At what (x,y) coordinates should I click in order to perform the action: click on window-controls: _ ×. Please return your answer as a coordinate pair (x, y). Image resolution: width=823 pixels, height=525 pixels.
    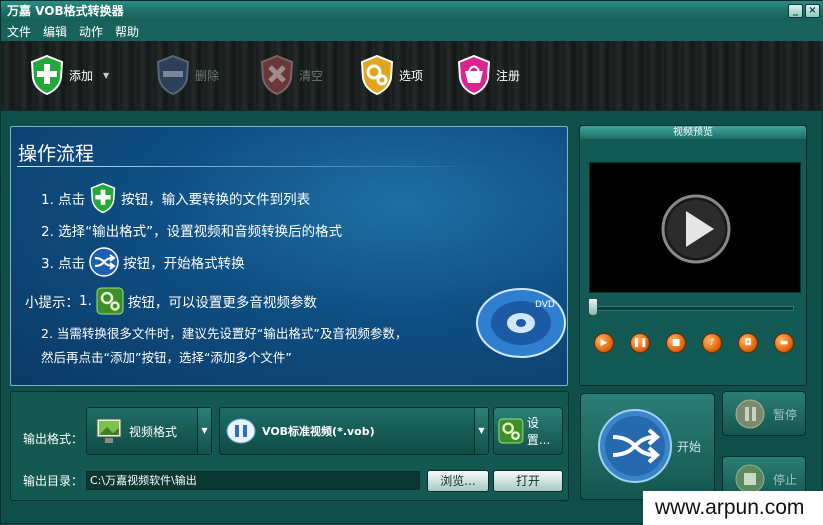
    Looking at the image, I should click on (804, 11).